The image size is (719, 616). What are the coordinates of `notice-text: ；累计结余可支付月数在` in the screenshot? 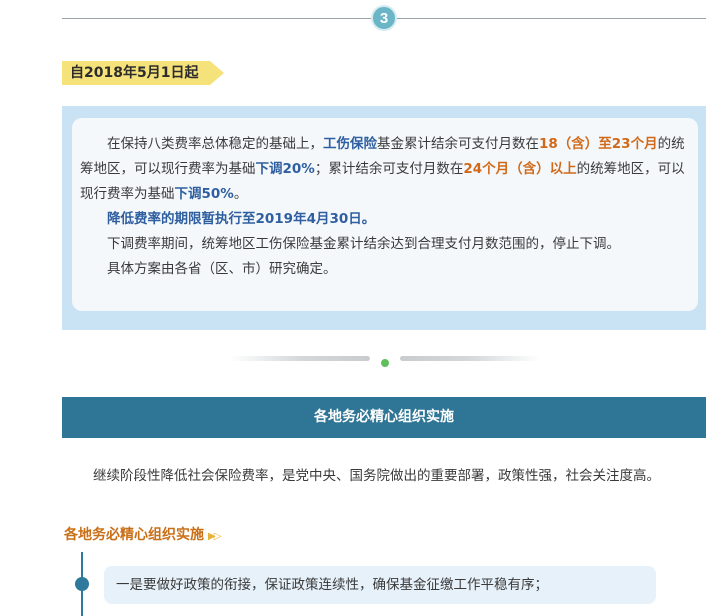 It's located at (389, 169).